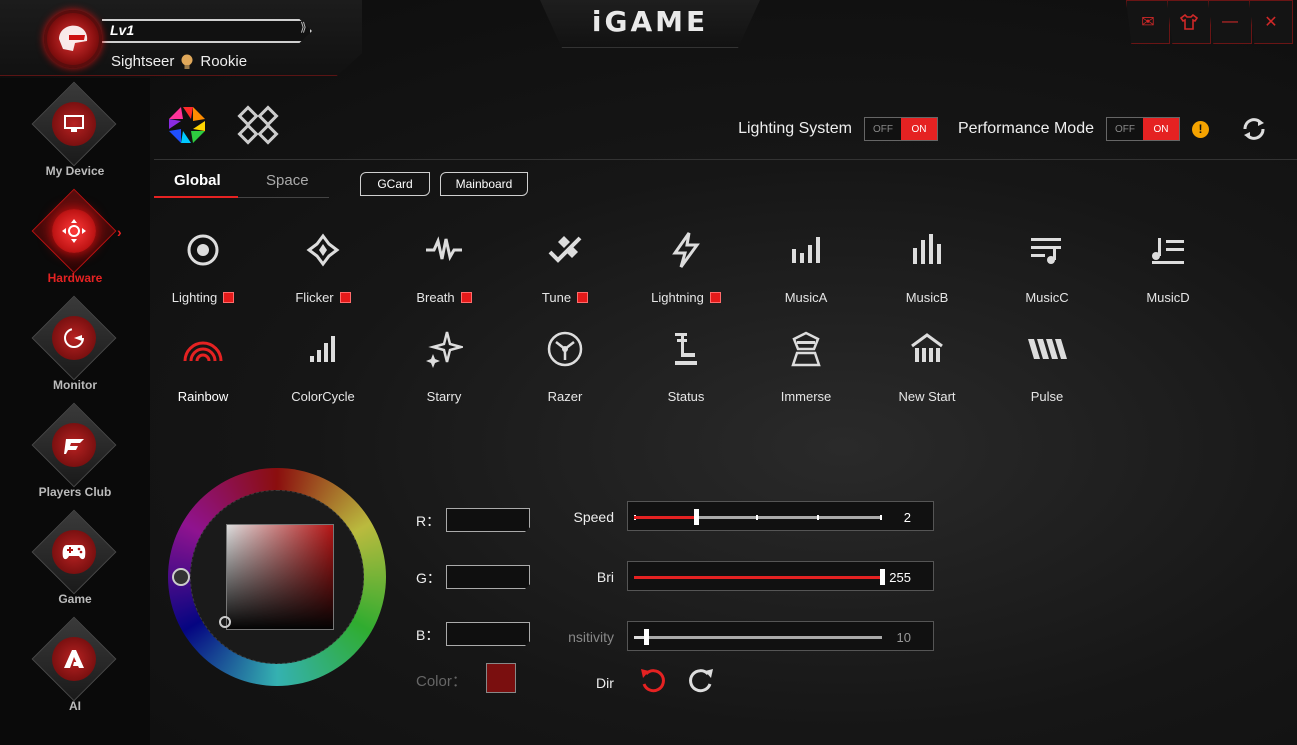 This screenshot has height=745, width=1297. What do you see at coordinates (927, 249) in the screenshot?
I see `bars-b-icon` at bounding box center [927, 249].